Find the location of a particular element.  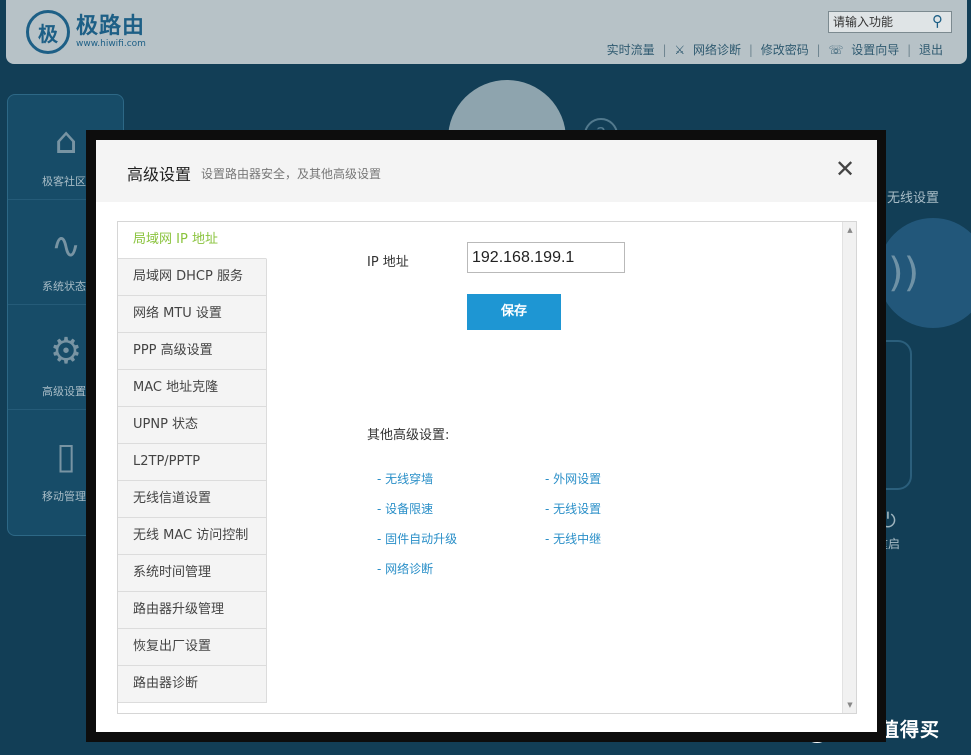

top-links: 实时流量 | ⚔ 网络诊断 | 修改密码 | ☏ 设置向导 | 退出 is located at coordinates (774, 50).